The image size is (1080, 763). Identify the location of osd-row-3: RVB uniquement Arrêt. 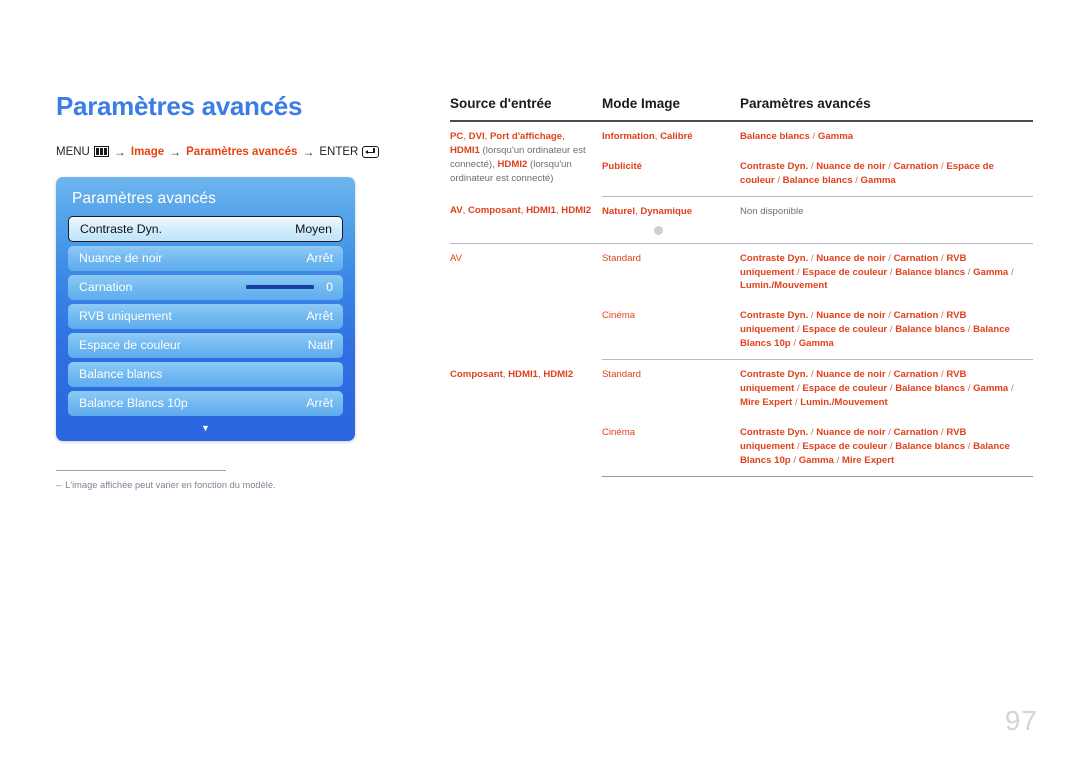
(205, 316).